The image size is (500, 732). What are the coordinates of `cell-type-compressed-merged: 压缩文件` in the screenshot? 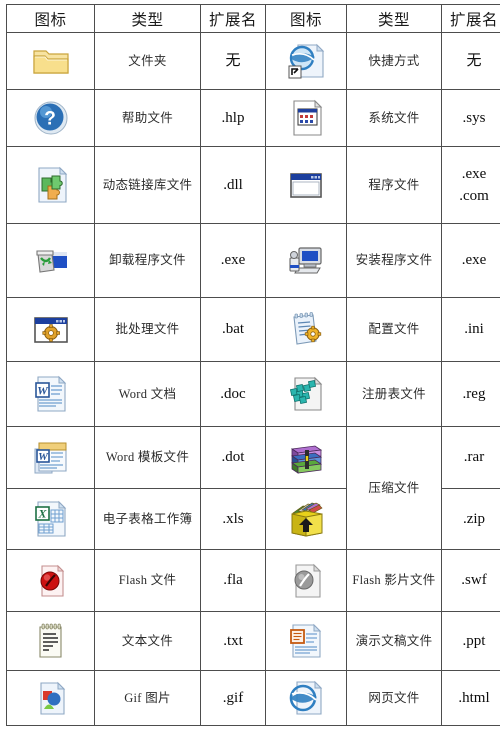 It's located at (394, 488).